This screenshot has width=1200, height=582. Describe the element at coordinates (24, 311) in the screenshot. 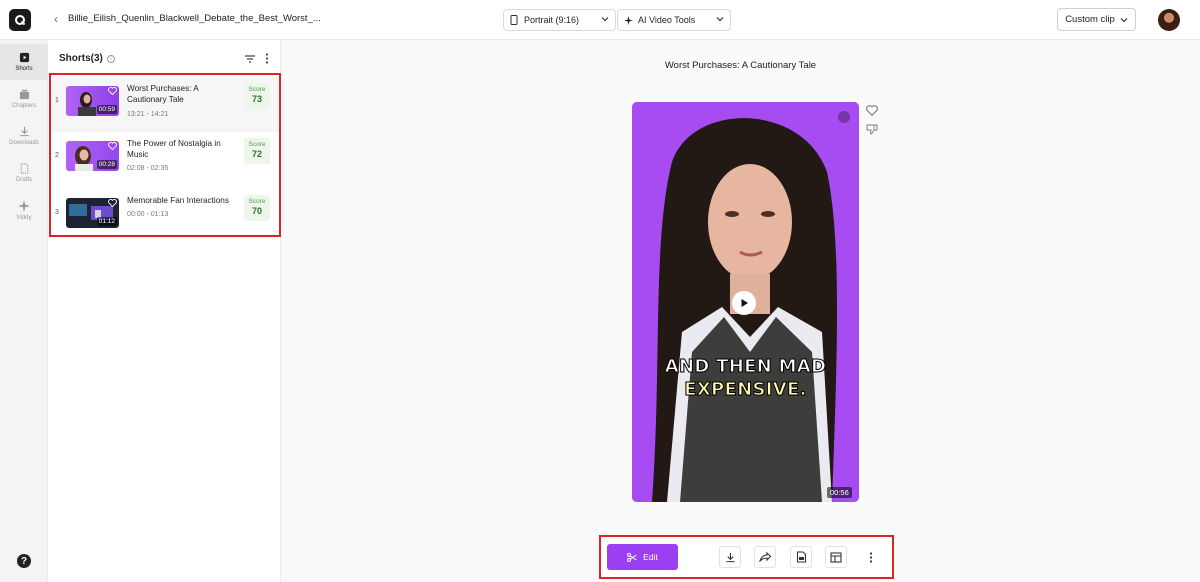

I see `left-nav-rail: Shorts Chapters Downloads Drafts Viddy` at that location.